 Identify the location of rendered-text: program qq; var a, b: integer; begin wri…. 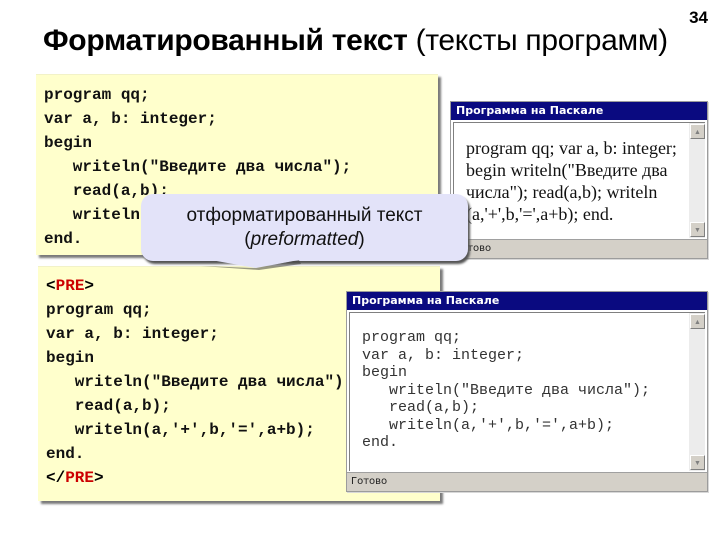
(571, 181).